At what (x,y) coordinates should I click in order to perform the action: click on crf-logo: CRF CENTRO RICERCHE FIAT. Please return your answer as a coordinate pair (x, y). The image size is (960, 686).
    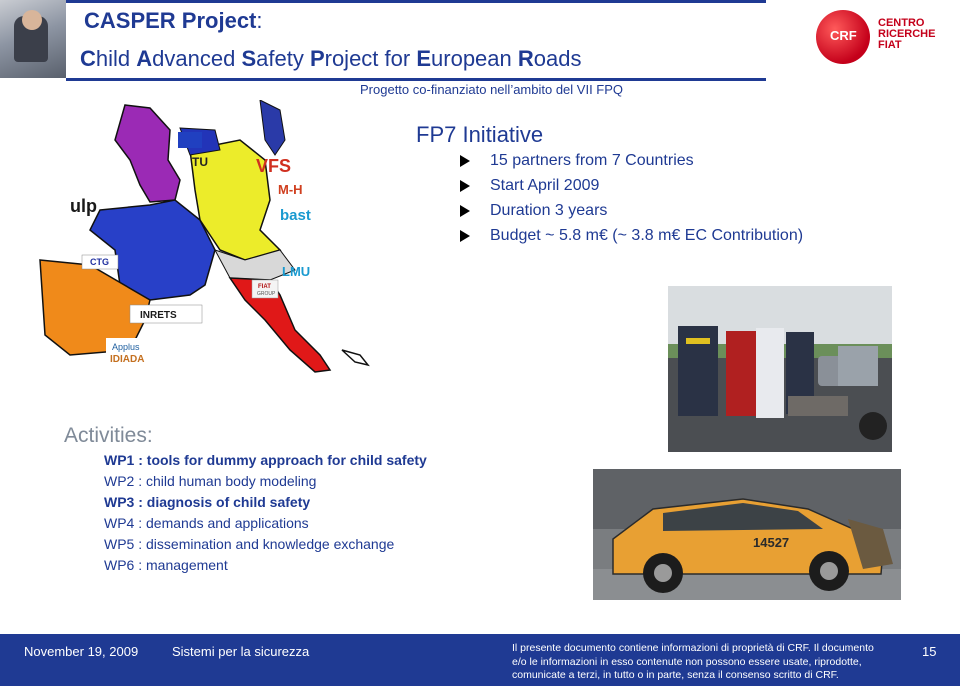
    Looking at the image, I should click on (881, 38).